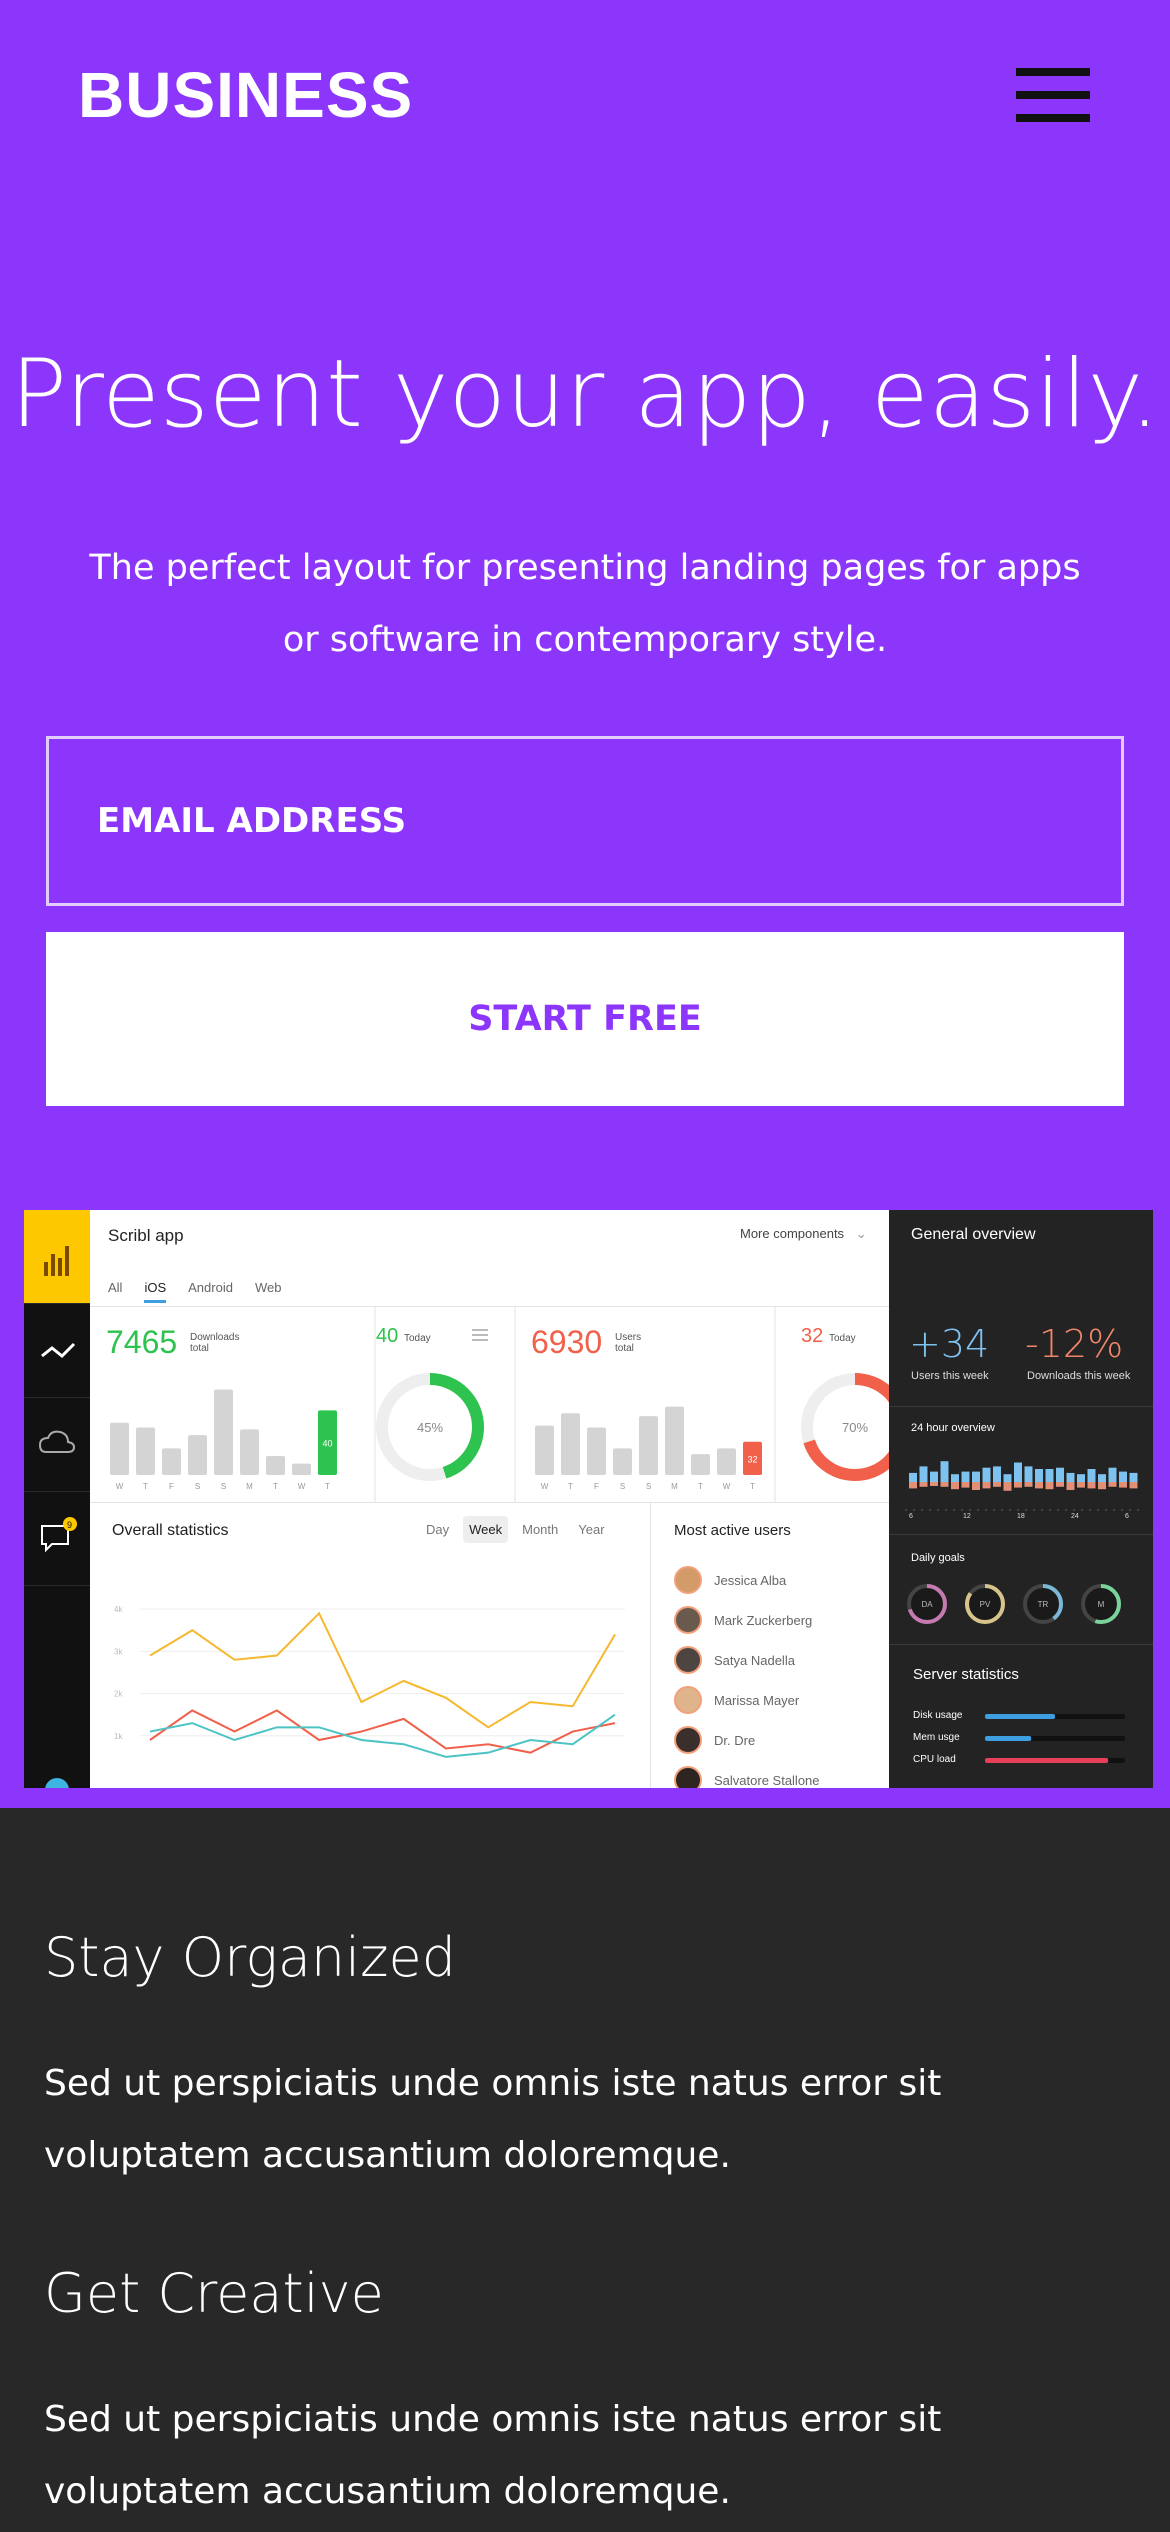 The height and width of the screenshot is (2532, 1170). What do you see at coordinates (155, 1291) in the screenshot?
I see `tab-ios: iOS` at bounding box center [155, 1291].